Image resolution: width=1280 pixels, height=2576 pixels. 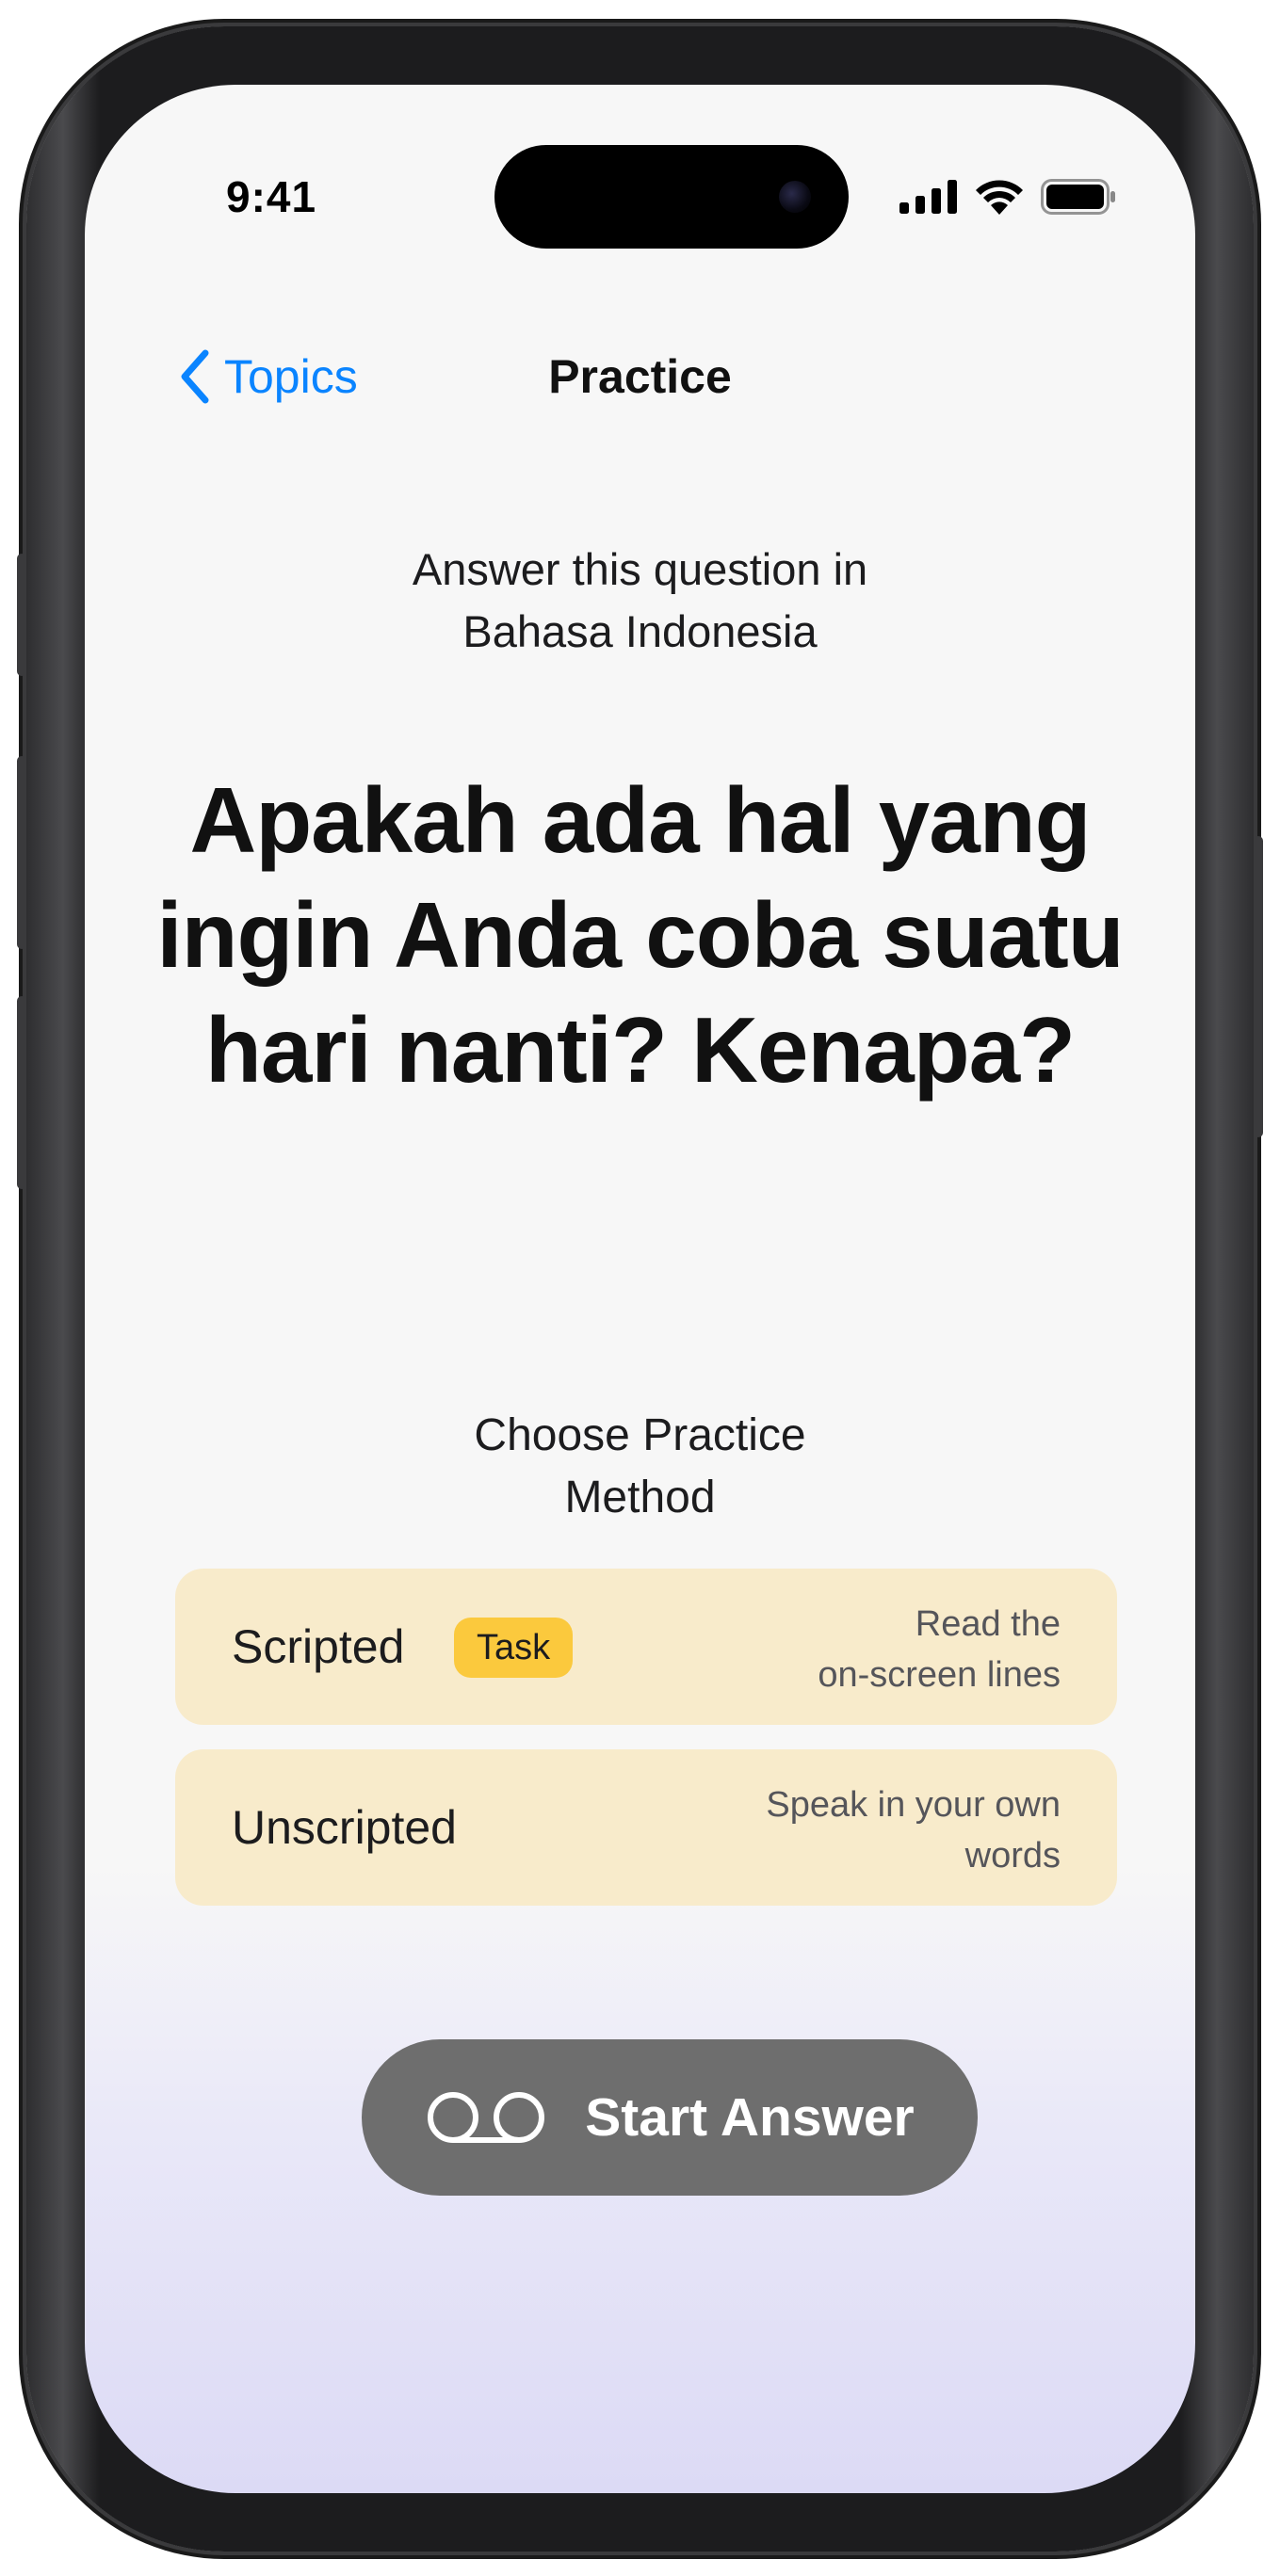 I want to click on volume-down-button, so click(x=21, y=1092).